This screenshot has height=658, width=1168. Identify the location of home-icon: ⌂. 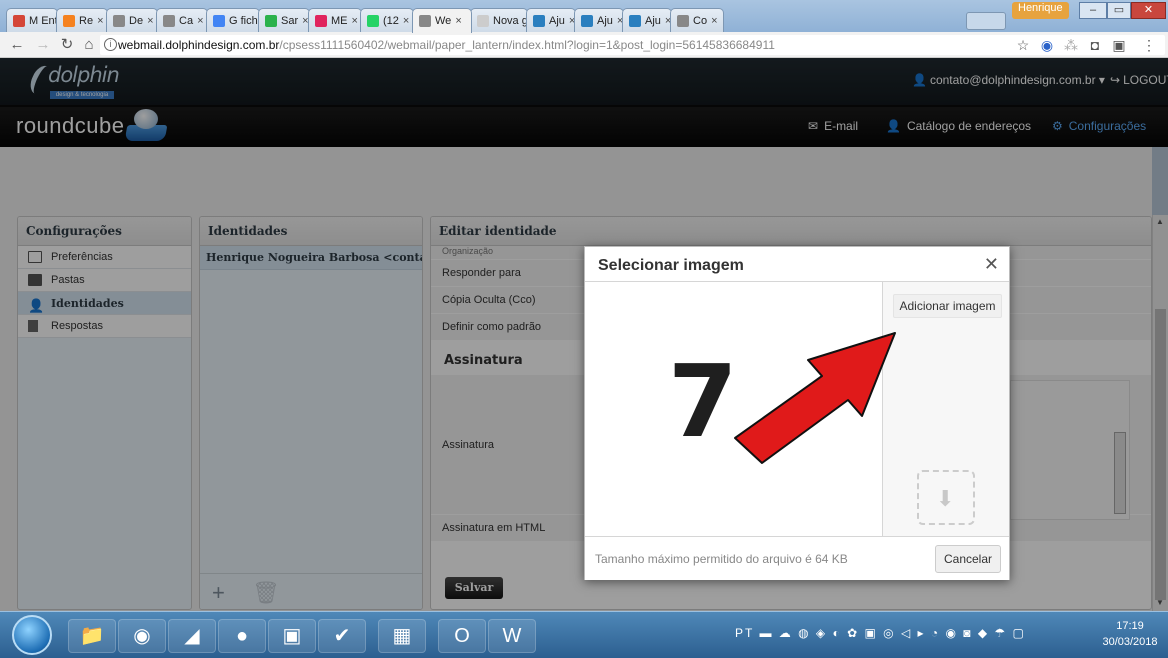
(89, 45).